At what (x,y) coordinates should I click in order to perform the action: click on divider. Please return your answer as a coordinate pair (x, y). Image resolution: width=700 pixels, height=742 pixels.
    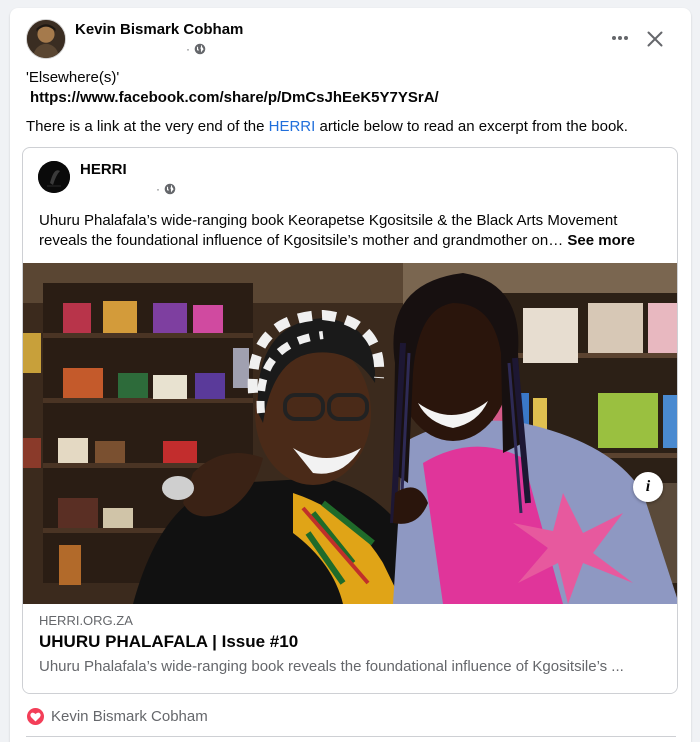
    Looking at the image, I should click on (351, 736).